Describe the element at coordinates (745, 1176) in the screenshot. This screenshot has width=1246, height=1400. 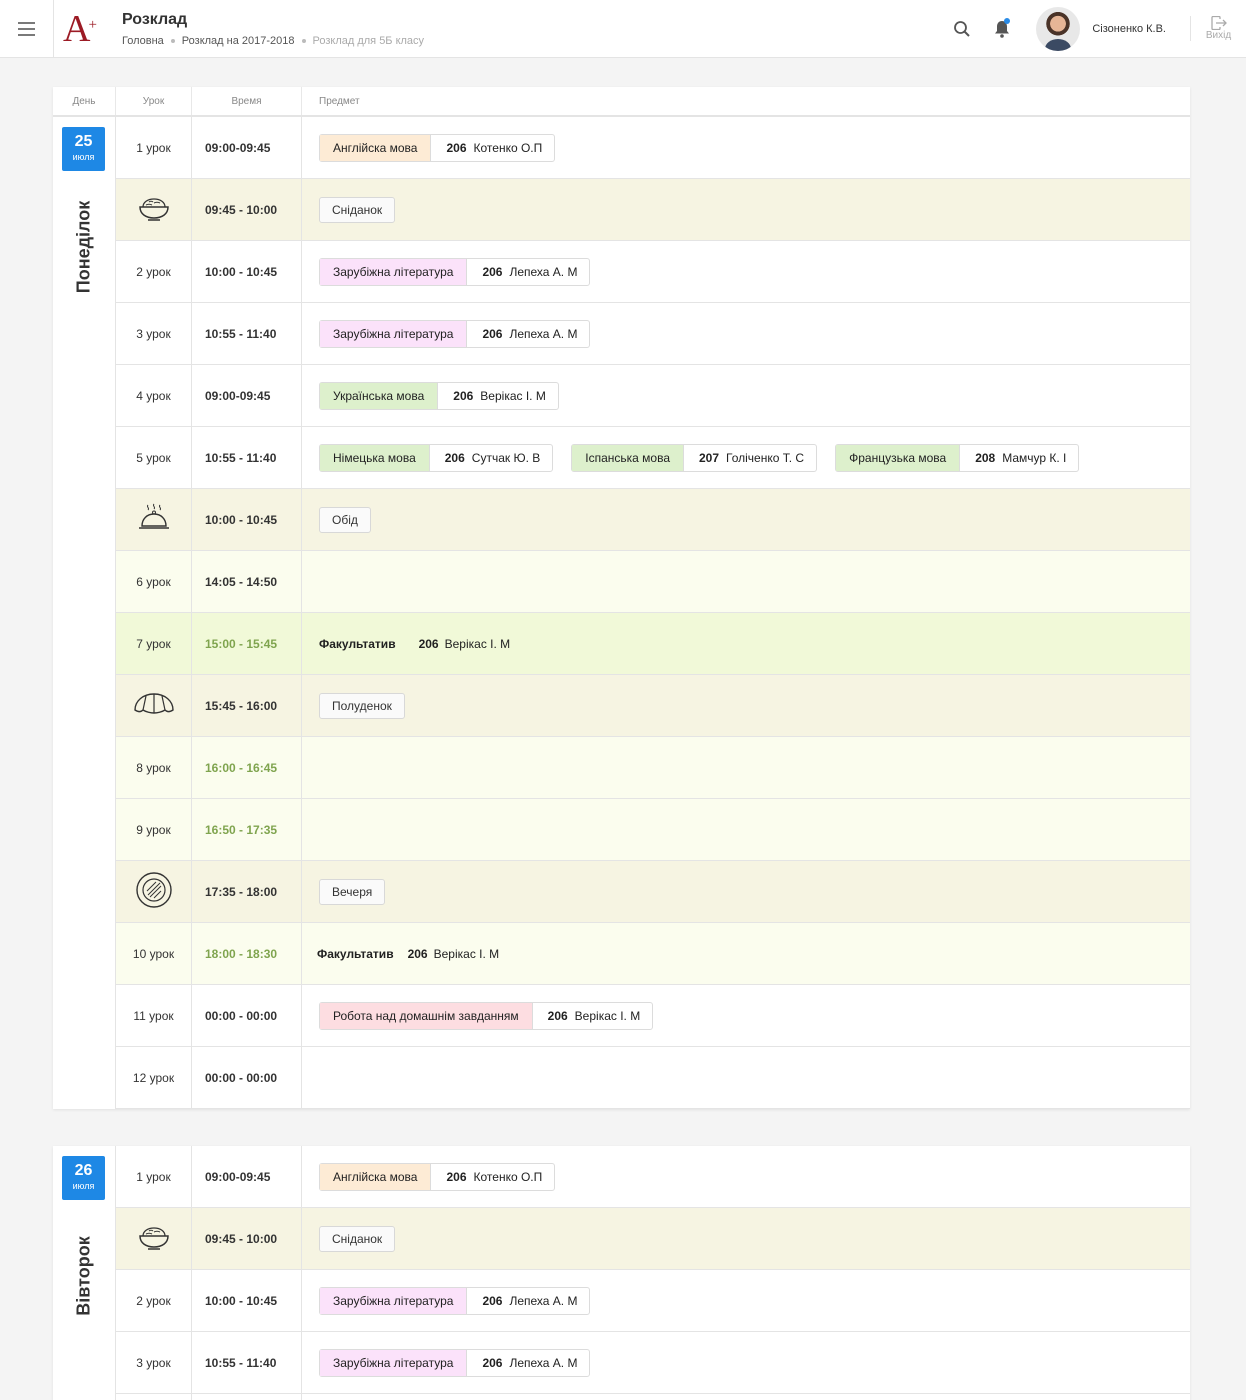
I see `subject-cell: Англійска мова 206 Котенко О.П` at that location.